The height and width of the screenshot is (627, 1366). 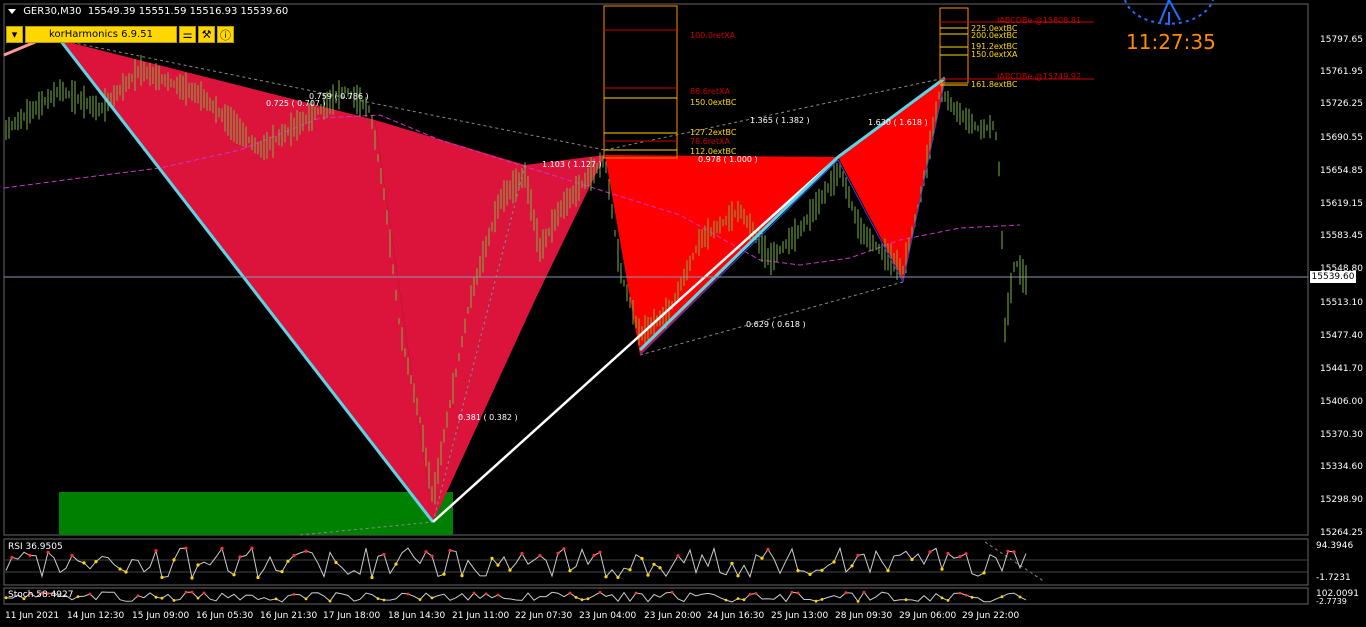 I want to click on time-tick: 21 Jun 11:00, so click(x=481, y=616).